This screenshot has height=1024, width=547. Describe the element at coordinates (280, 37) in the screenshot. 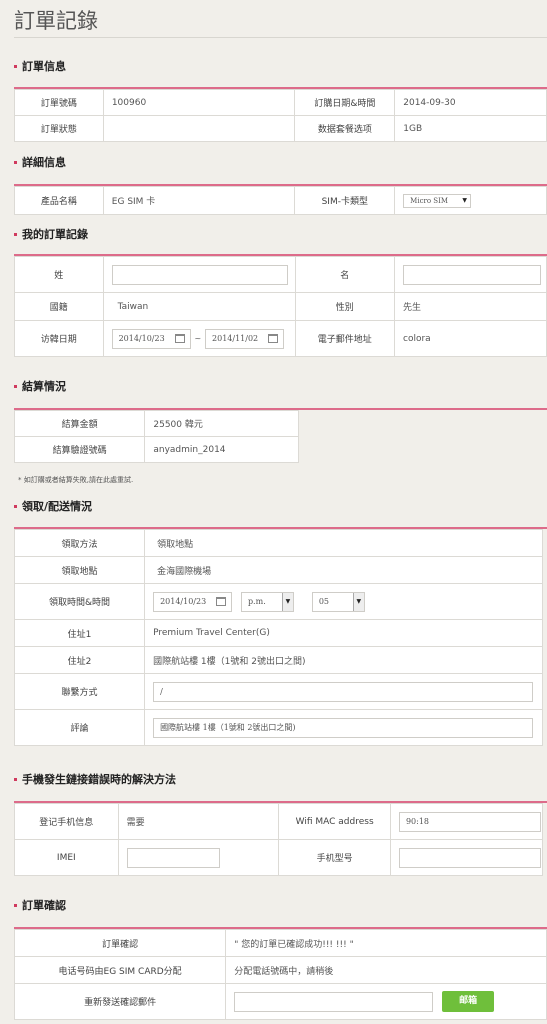

I see `title-divider` at that location.